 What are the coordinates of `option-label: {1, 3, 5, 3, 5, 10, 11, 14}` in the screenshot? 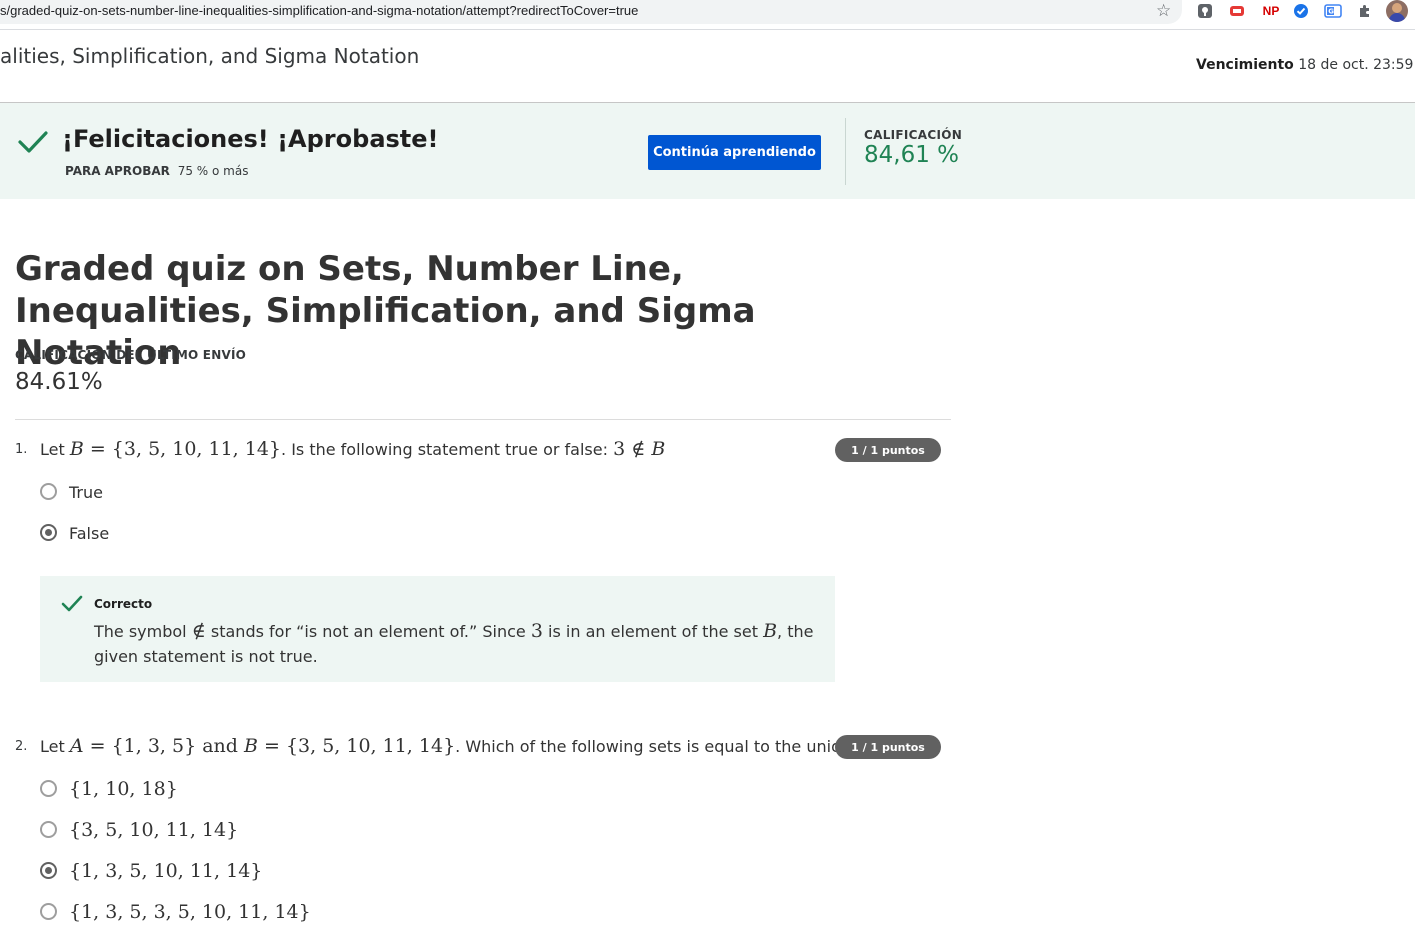 It's located at (190, 912).